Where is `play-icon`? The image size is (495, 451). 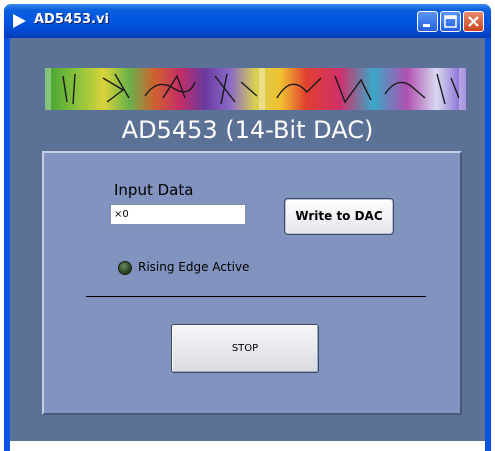 play-icon is located at coordinates (19, 21).